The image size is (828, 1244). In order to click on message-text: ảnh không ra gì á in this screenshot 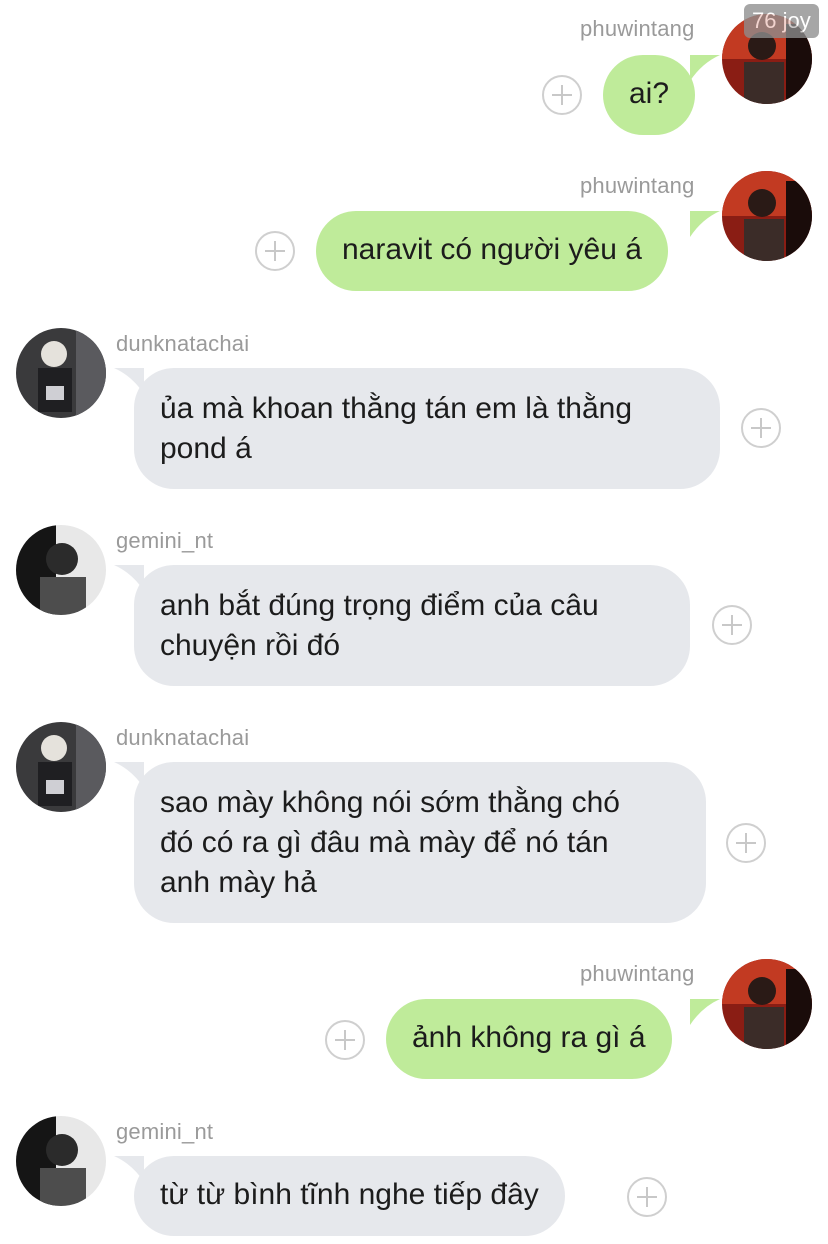, I will do `click(529, 1037)`.